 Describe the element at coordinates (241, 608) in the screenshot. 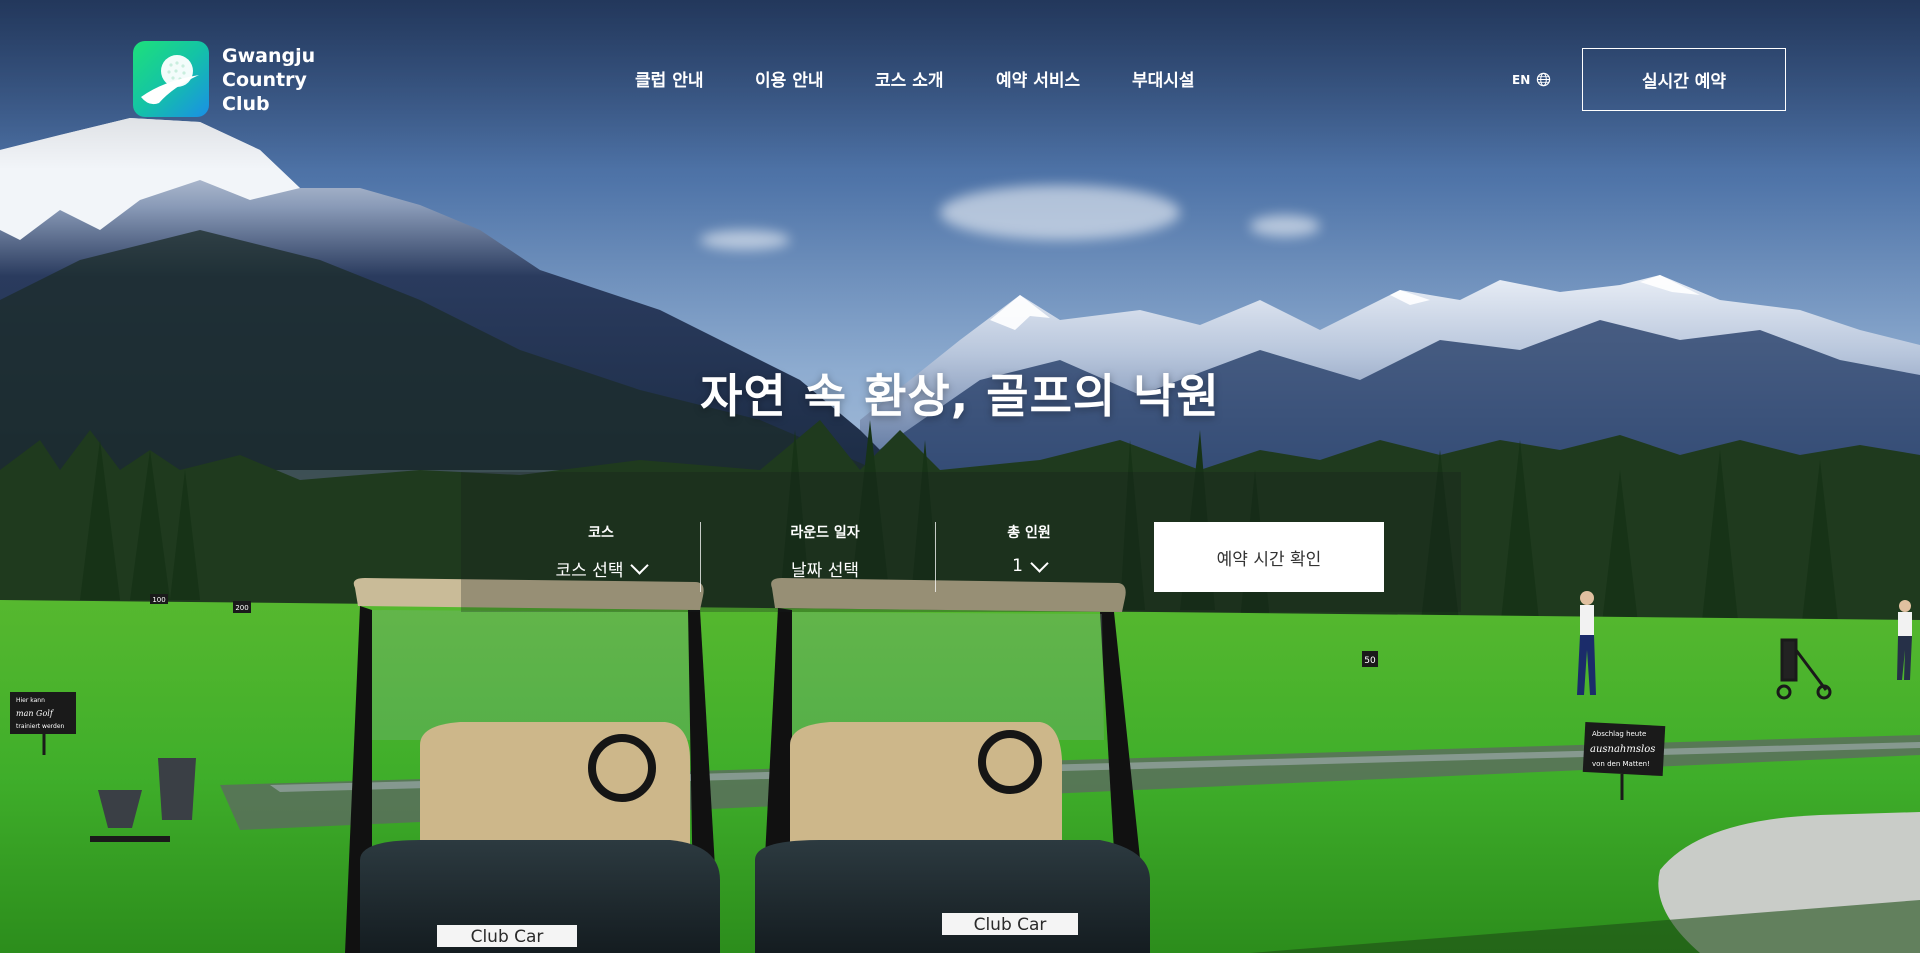

I see `distance-marker-left-text: 200` at that location.